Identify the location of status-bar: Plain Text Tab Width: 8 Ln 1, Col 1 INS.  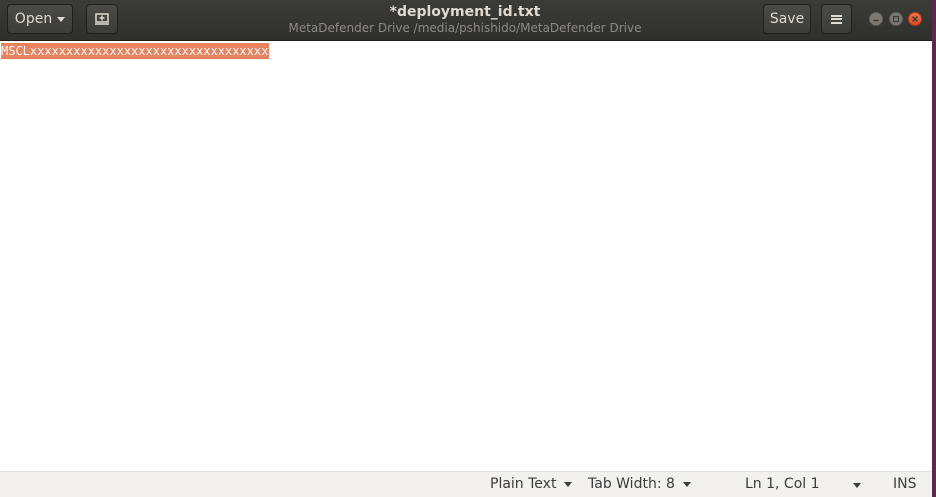
(466, 484).